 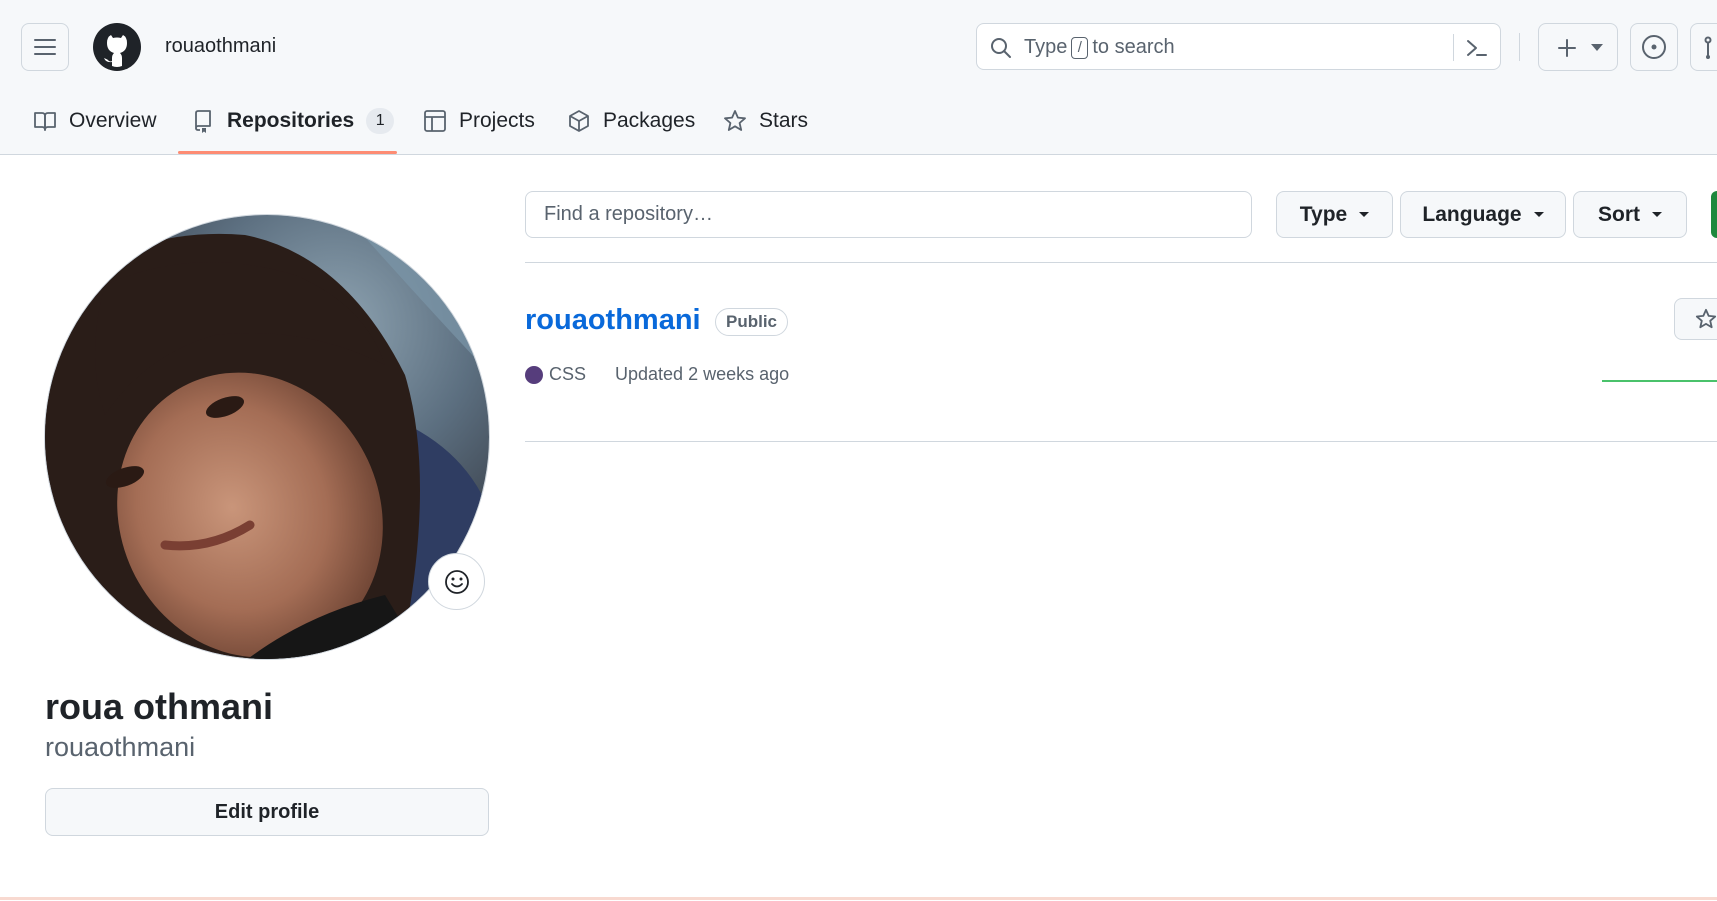 I want to click on plus-icon, so click(x=1567, y=48).